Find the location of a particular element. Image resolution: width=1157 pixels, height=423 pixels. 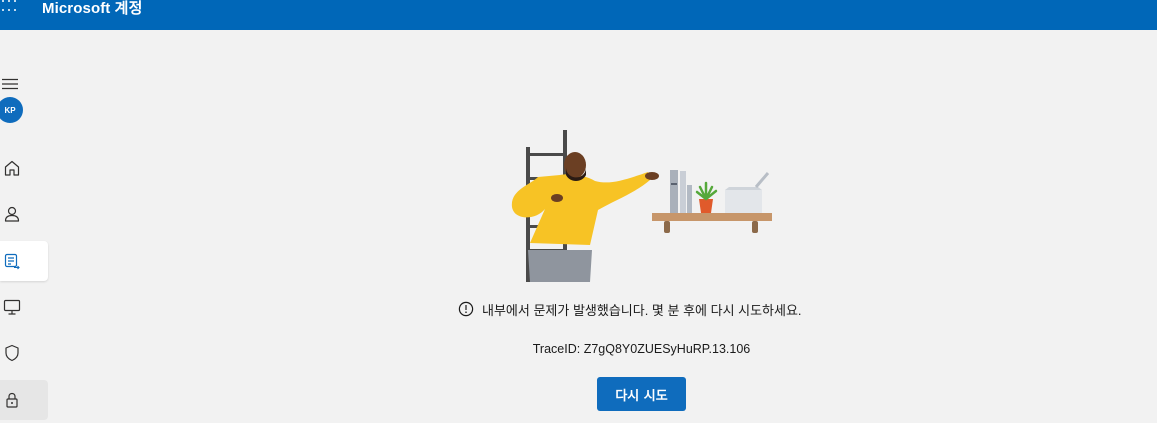

shelf-illustration is located at coordinates (712, 201).